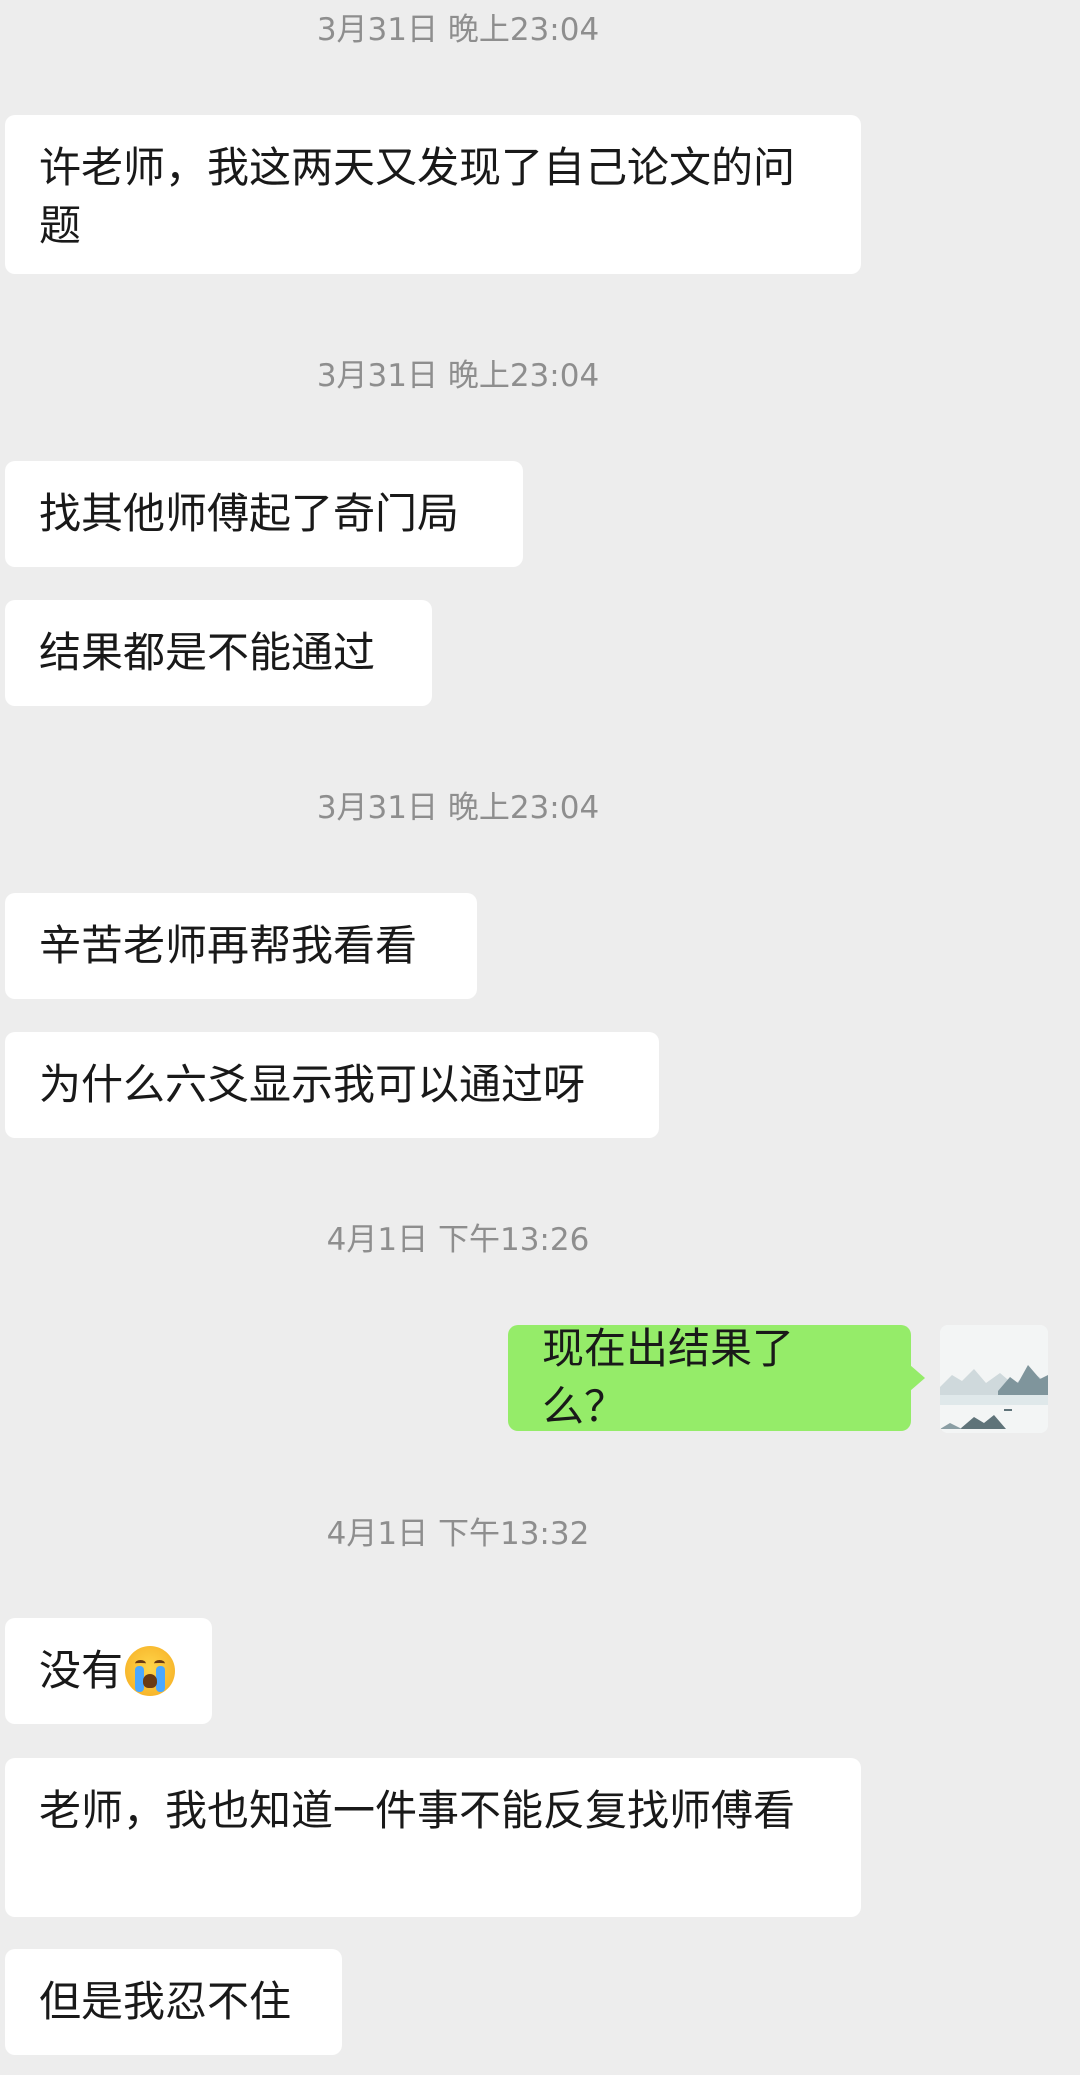  I want to click on landscape-avatar-icon, so click(994, 1379).